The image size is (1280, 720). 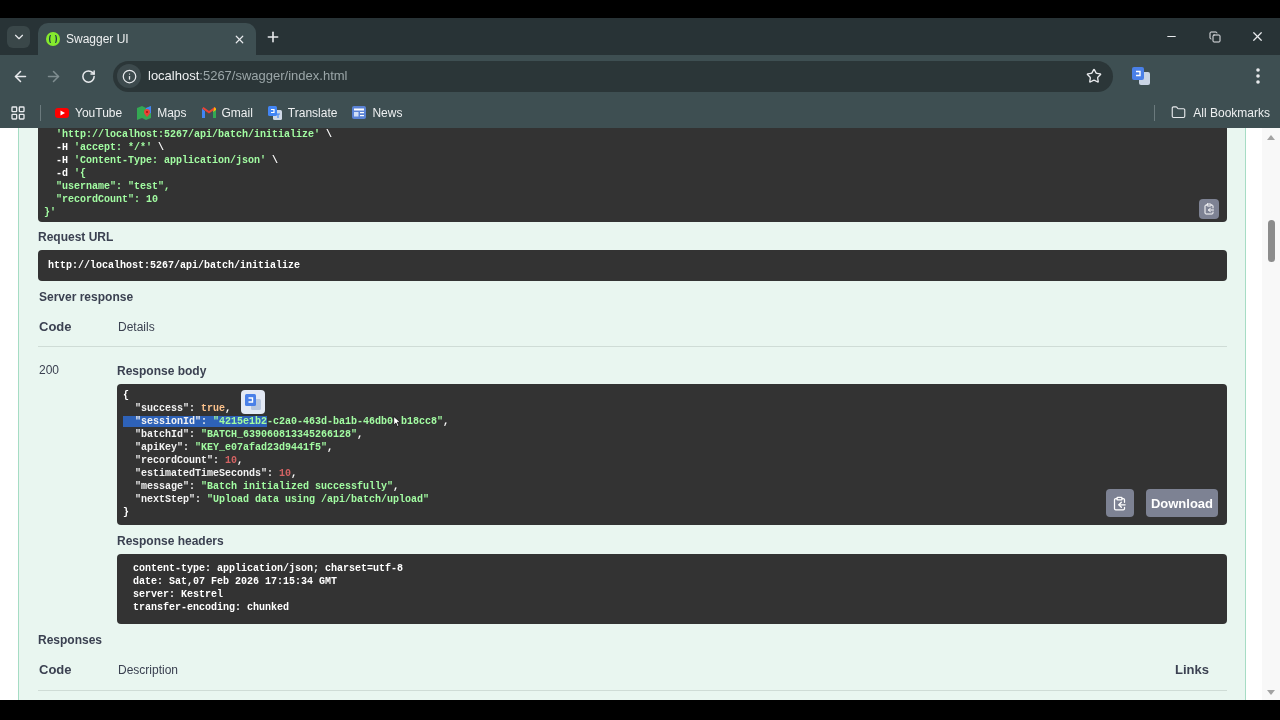 What do you see at coordinates (162, 112) in the screenshot?
I see `bookmark-item: Maps` at bounding box center [162, 112].